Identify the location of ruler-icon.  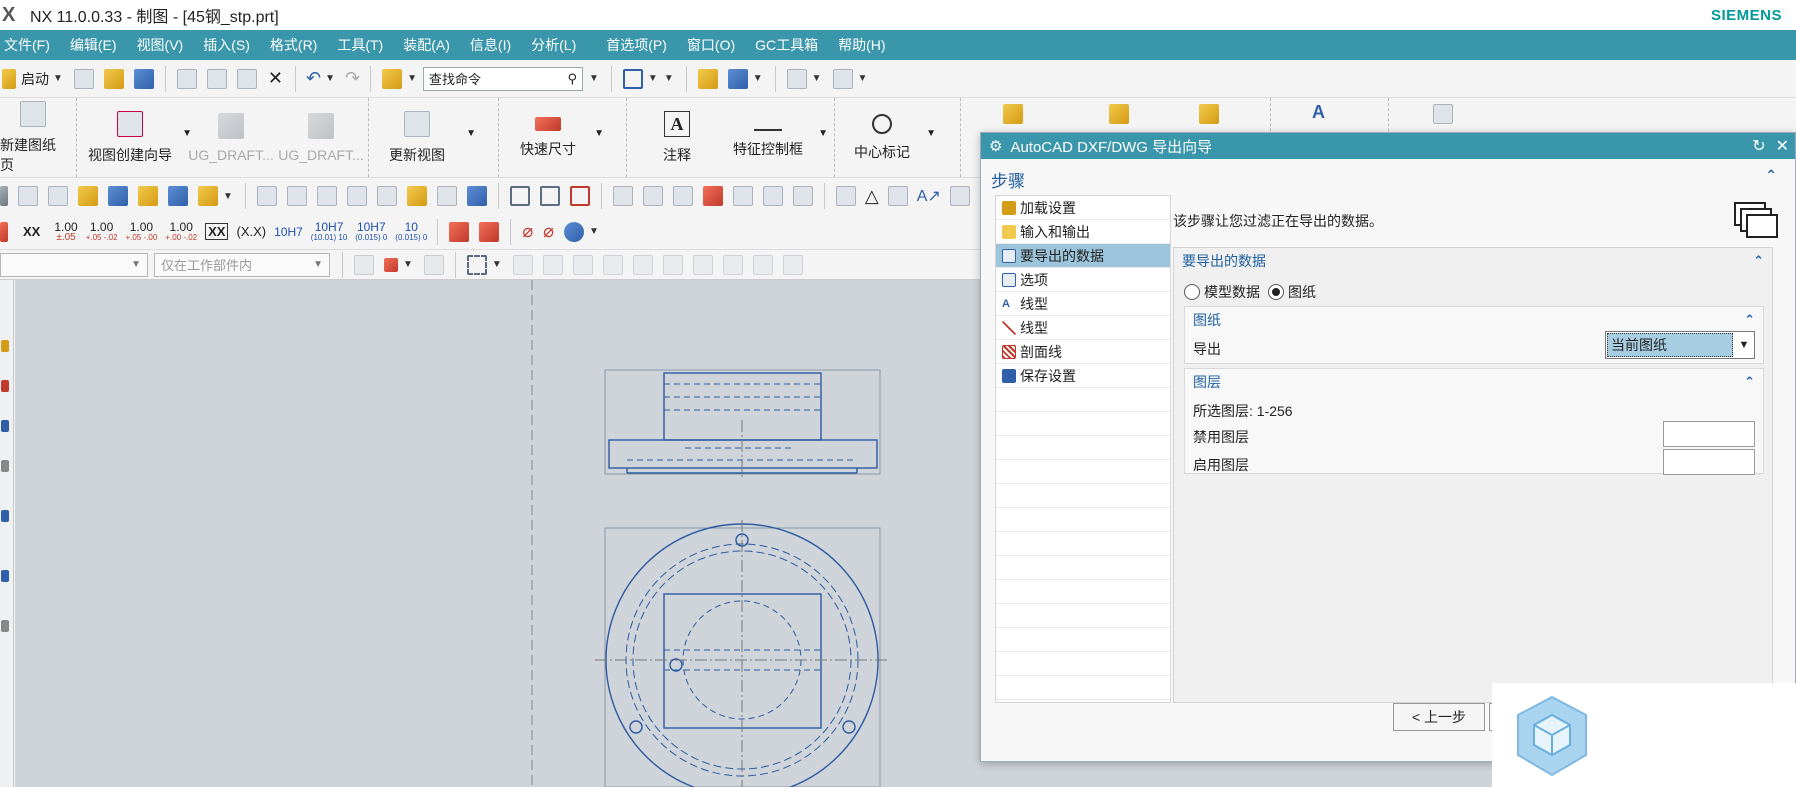
(842, 78).